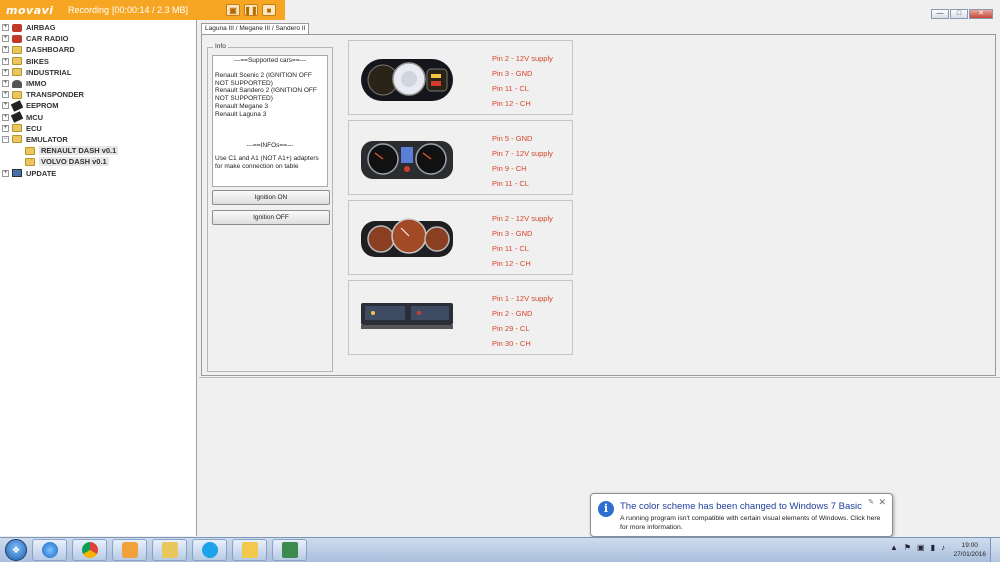 This screenshot has height=562, width=1000. What do you see at coordinates (500, 549) in the screenshot?
I see `taskbar: ❖ ▲ ⚑ ▣ ▮ ♪ 19:00 27/01/2016` at bounding box center [500, 549].